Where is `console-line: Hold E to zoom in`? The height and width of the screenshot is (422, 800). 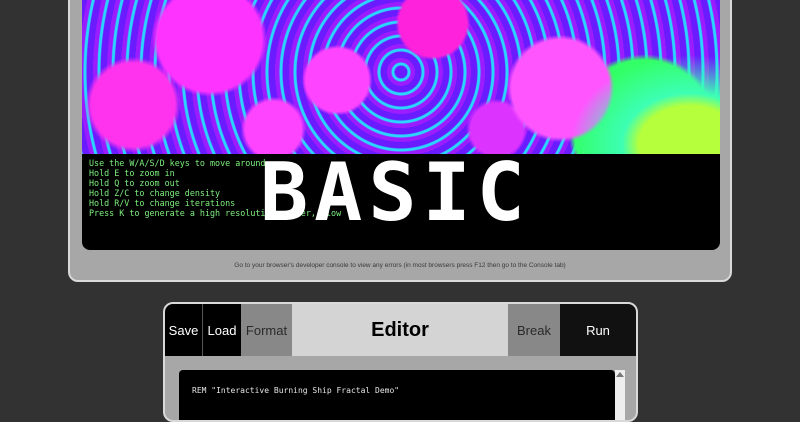 console-line: Hold E to zoom in is located at coordinates (132, 173).